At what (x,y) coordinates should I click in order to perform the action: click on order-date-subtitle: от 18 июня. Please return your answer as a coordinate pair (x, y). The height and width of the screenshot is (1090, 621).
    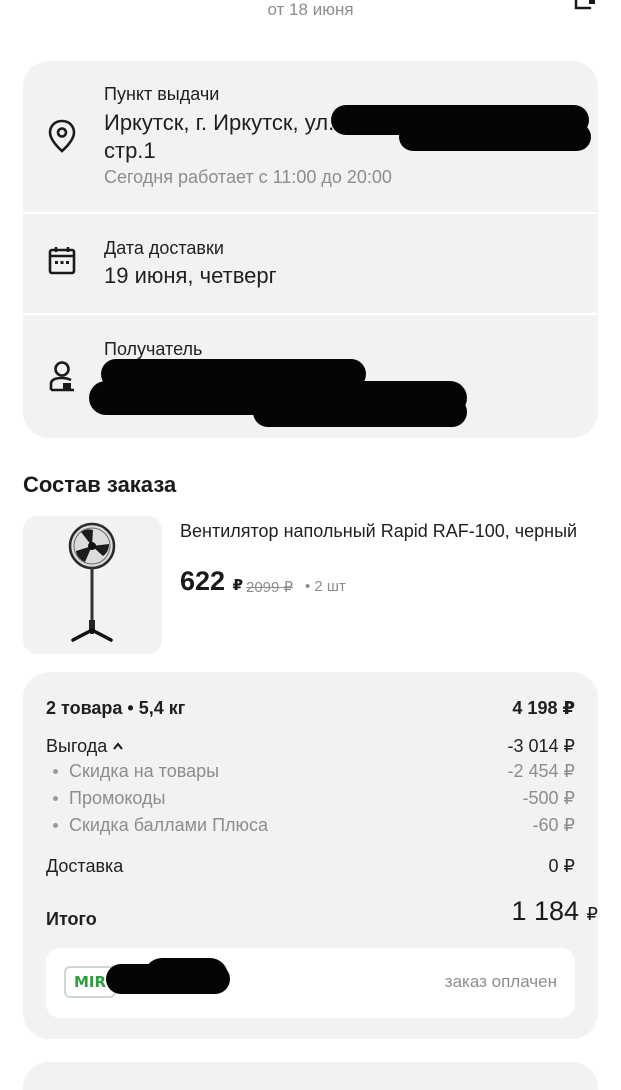
    Looking at the image, I should click on (310, 9).